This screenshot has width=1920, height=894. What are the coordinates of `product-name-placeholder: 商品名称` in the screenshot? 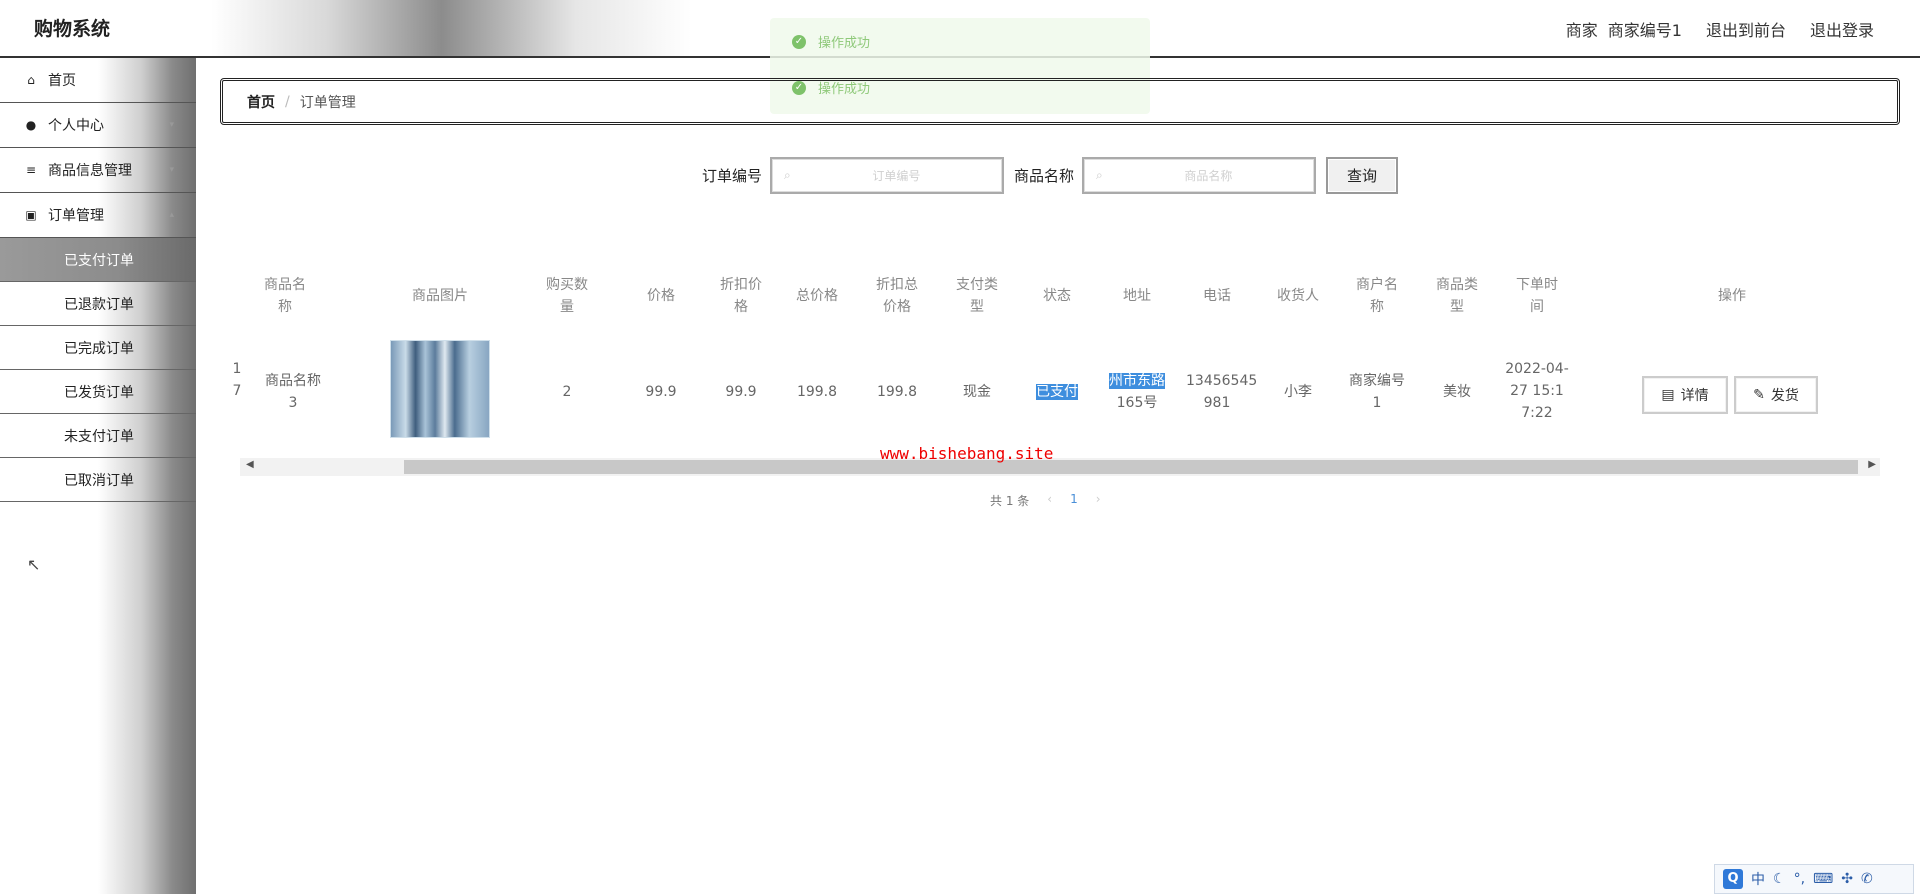 It's located at (1208, 176).